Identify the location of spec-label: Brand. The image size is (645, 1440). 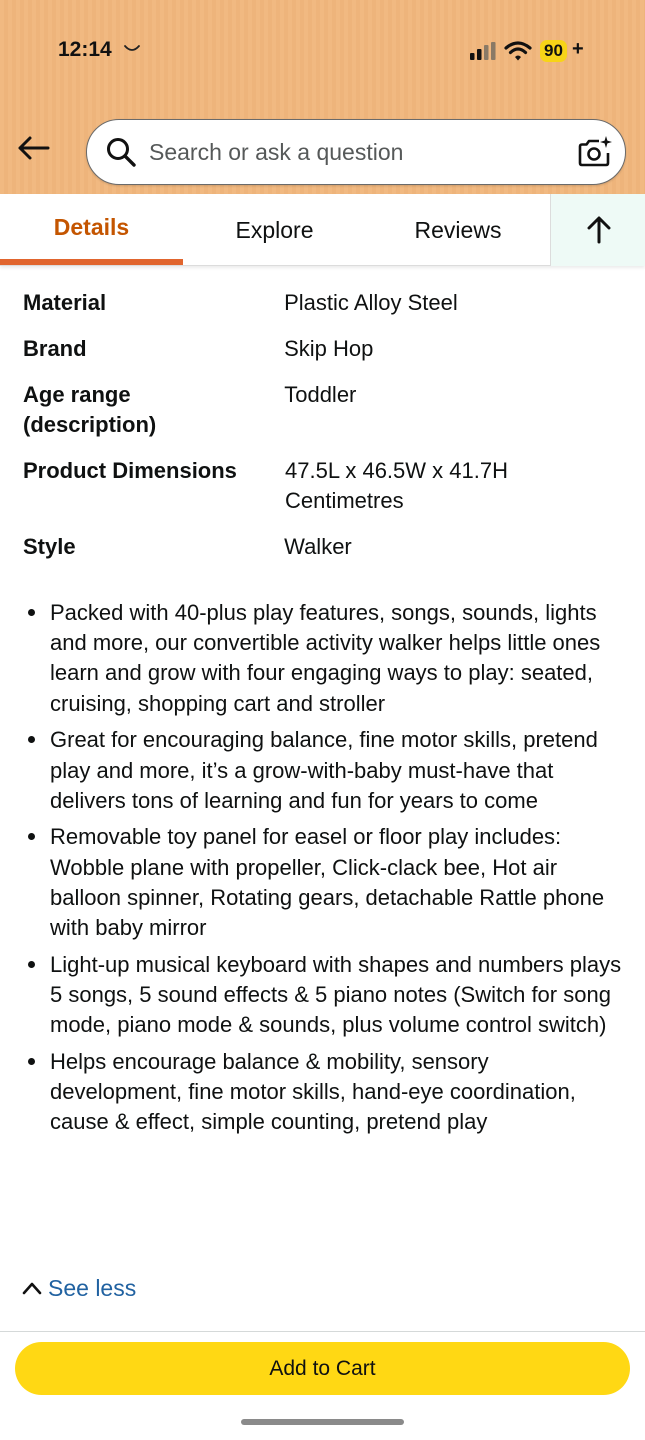
(55, 348).